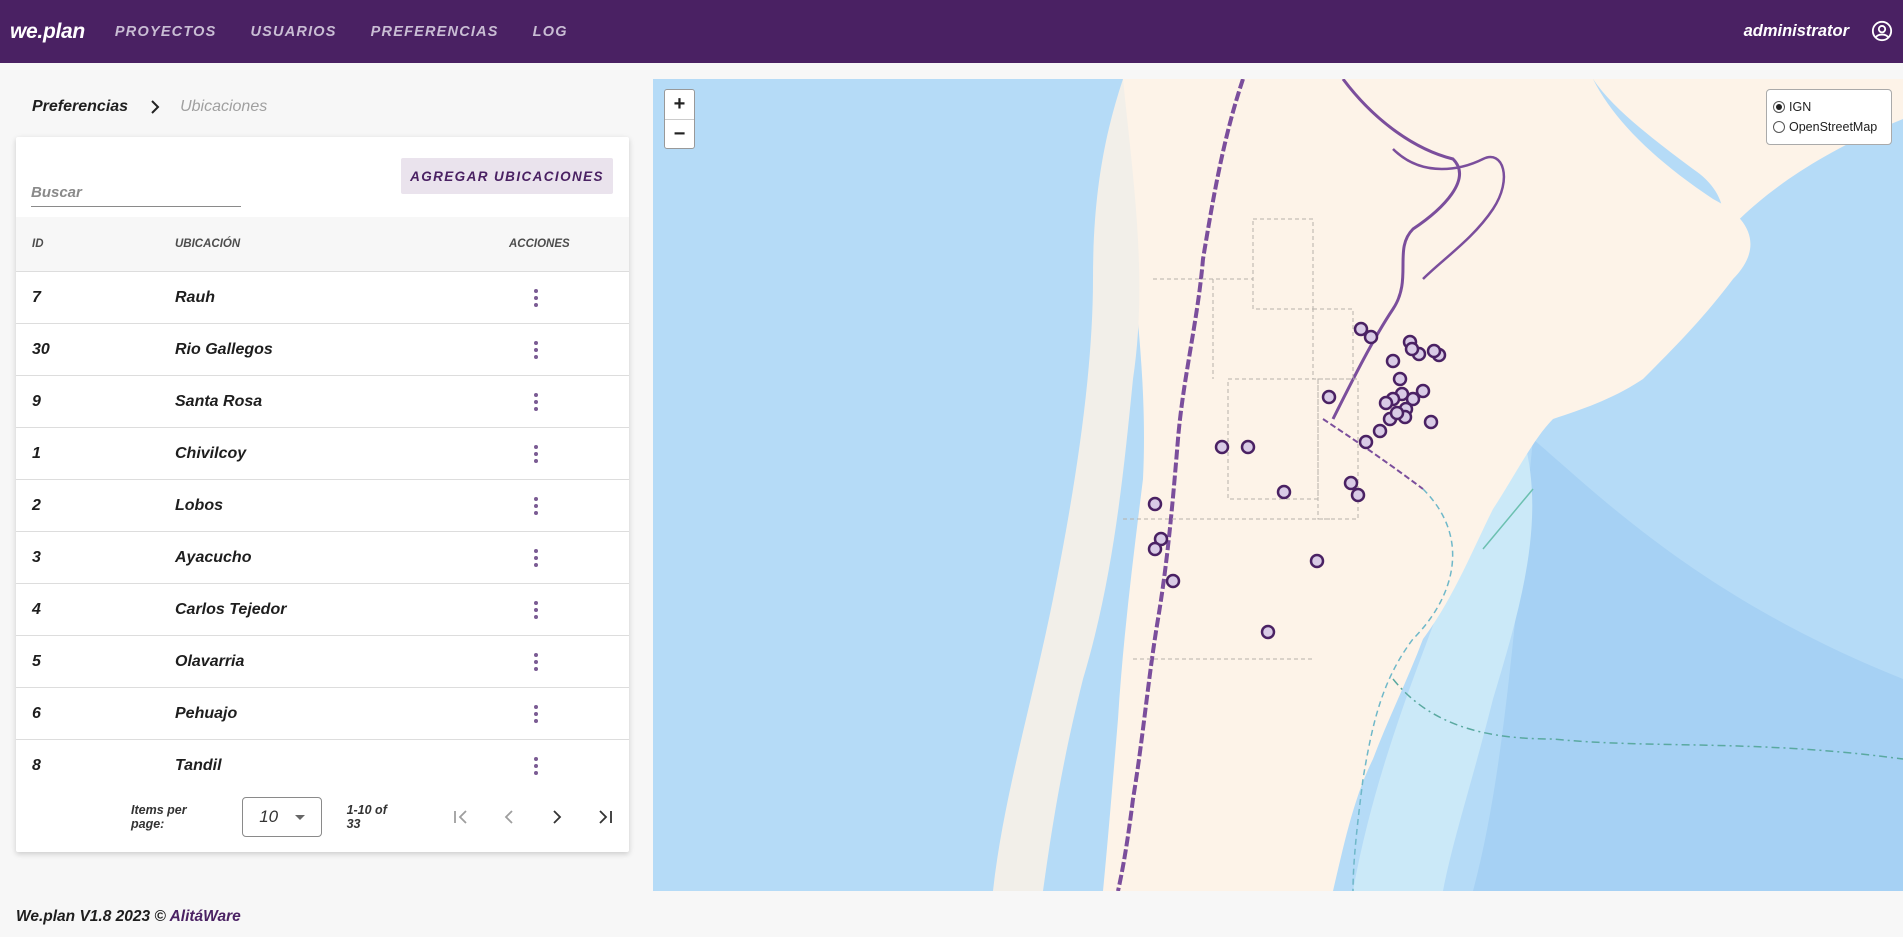 The image size is (1903, 937). Describe the element at coordinates (322, 402) in the screenshot. I see `table-row: 9 Santa Rosa` at that location.